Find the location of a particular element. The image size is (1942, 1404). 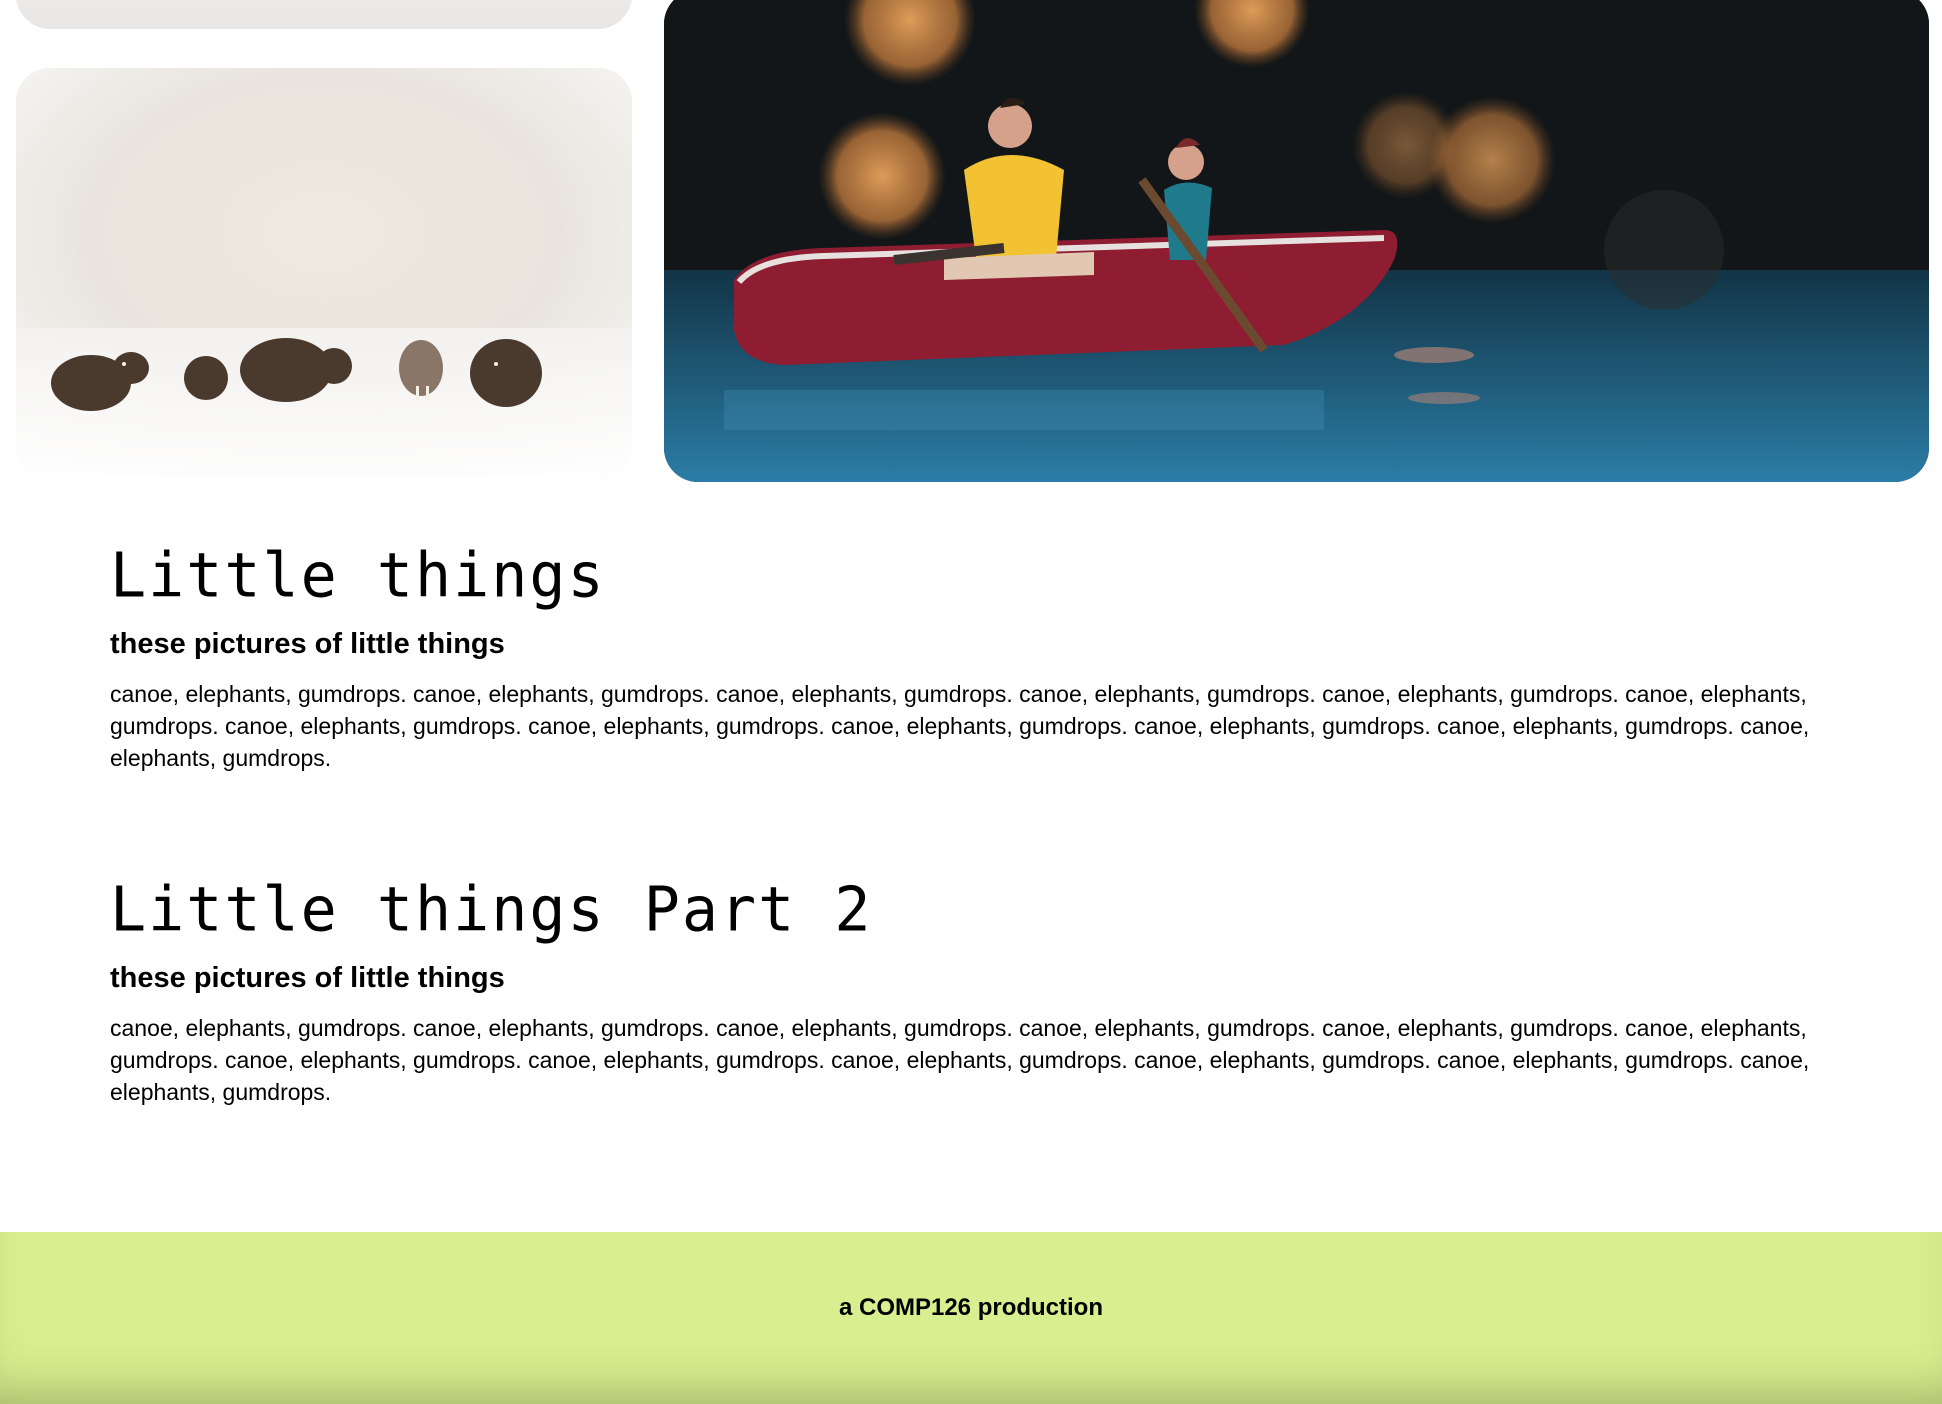

footer: a COMP126 production is located at coordinates (971, 1318).